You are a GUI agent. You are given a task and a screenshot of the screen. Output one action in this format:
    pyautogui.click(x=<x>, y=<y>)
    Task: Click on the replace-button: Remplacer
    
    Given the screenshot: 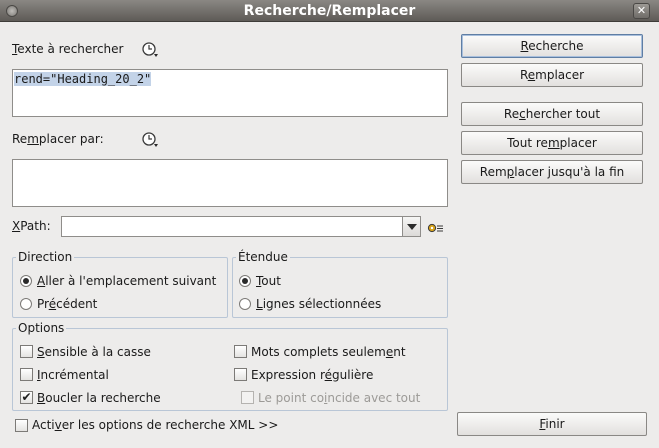 What is the action you would take?
    pyautogui.click(x=552, y=75)
    